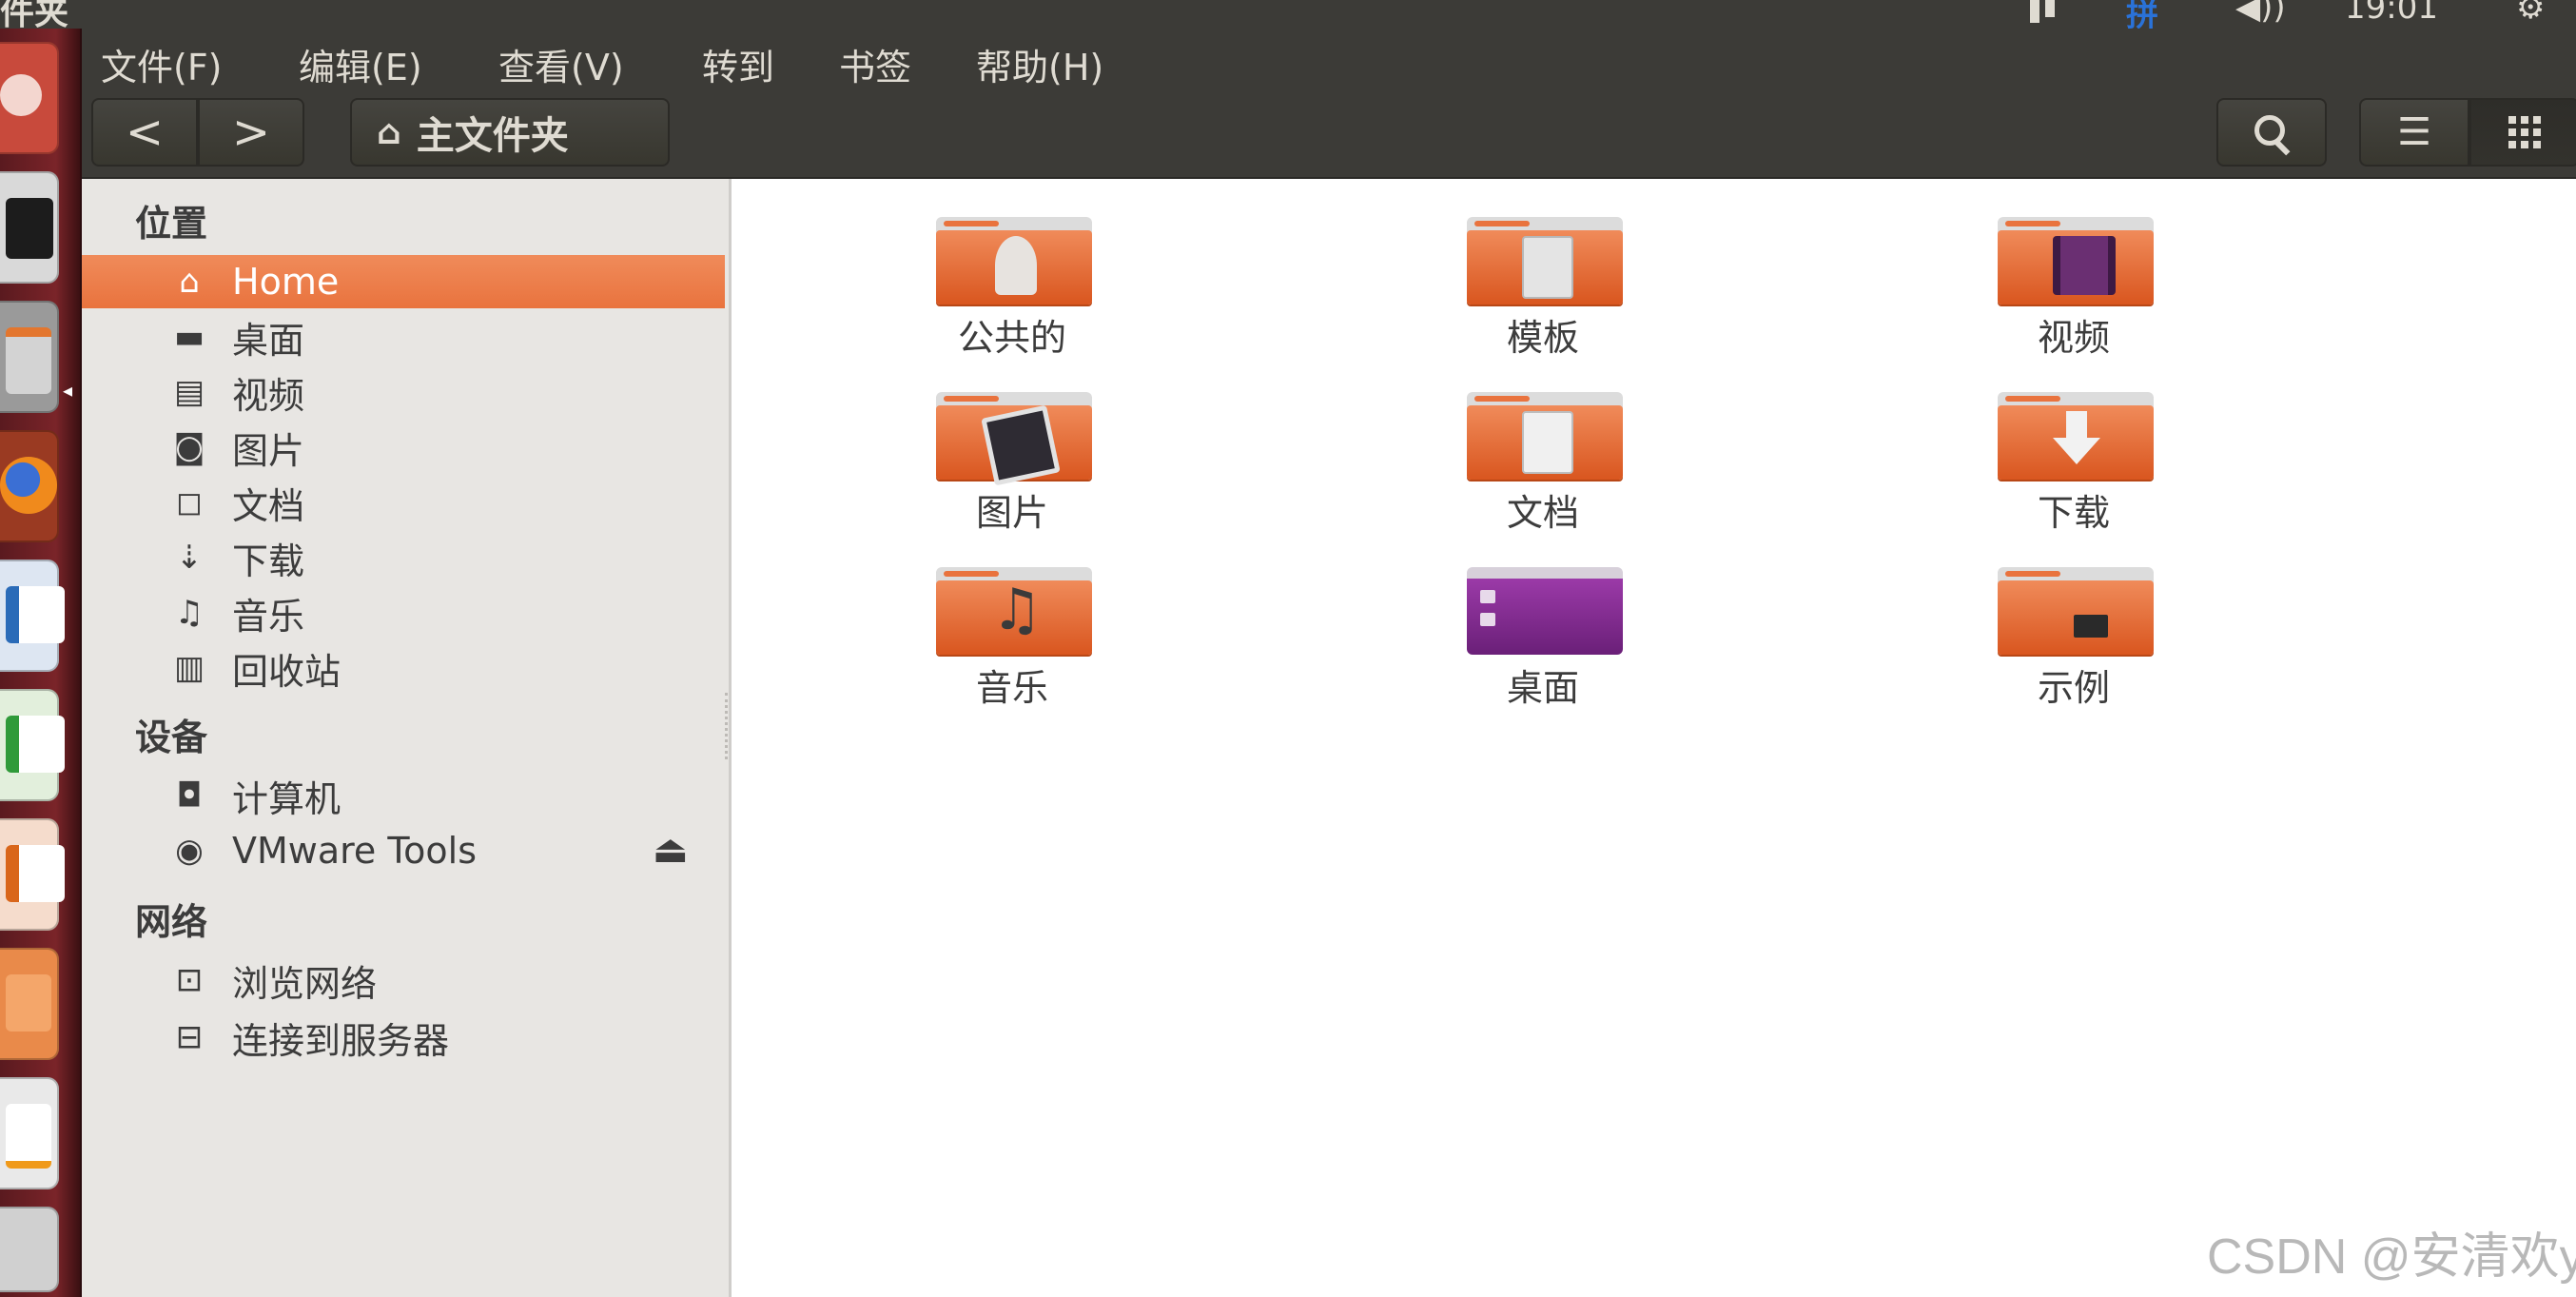  Describe the element at coordinates (1017, 610) in the screenshot. I see `music-emblem-icon: ♫` at that location.